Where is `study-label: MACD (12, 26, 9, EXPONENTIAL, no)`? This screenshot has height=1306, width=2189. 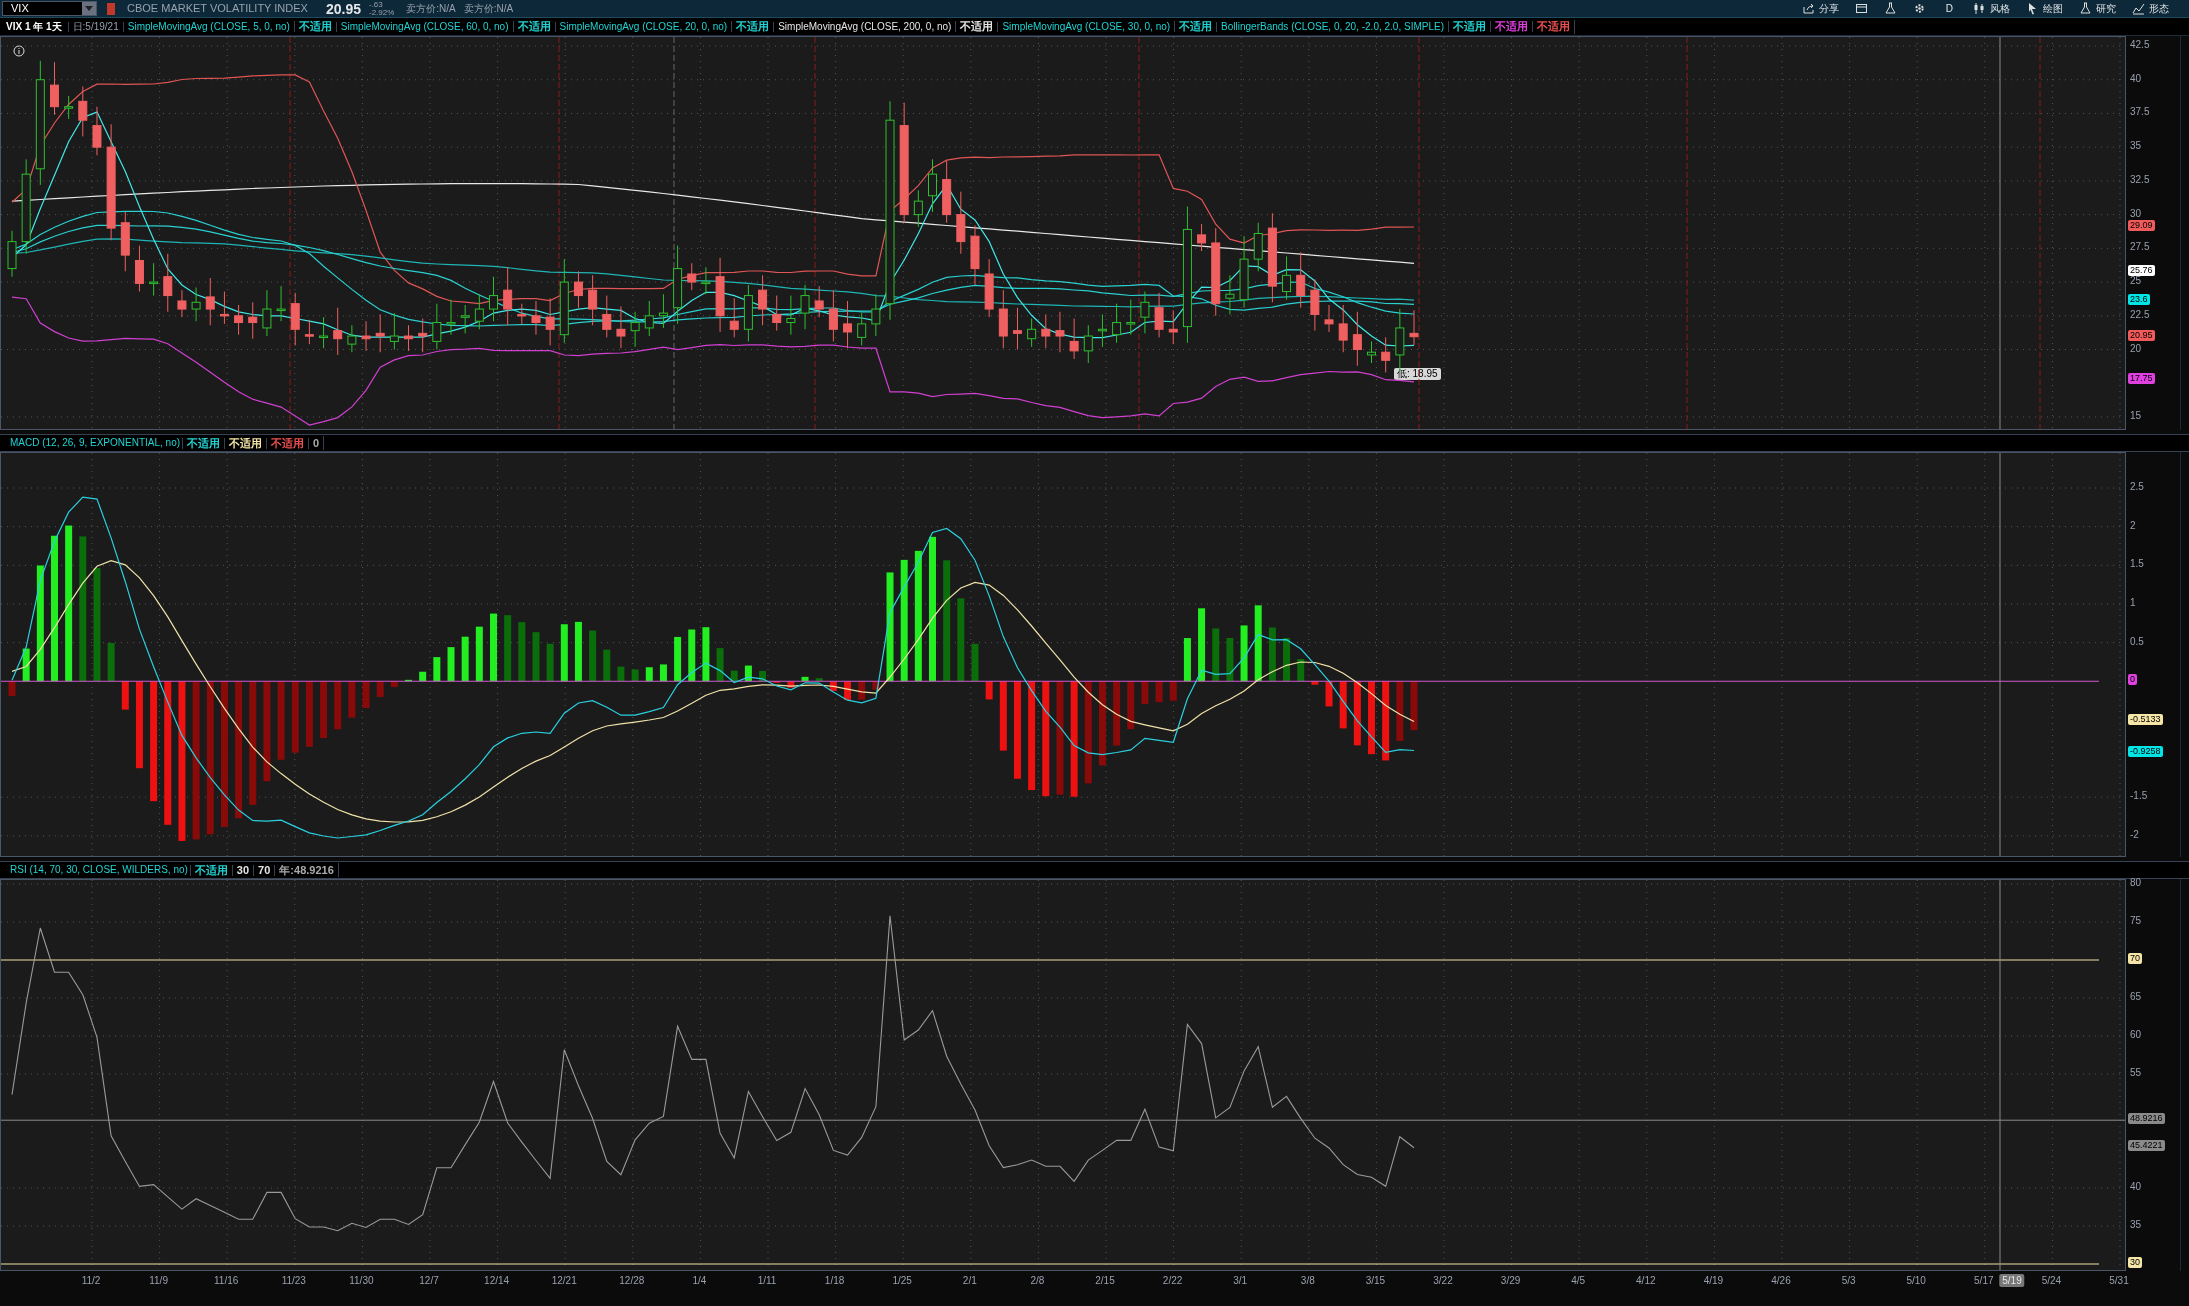
study-label: MACD (12, 26, 9, EXPONENTIAL, no) is located at coordinates (95, 443).